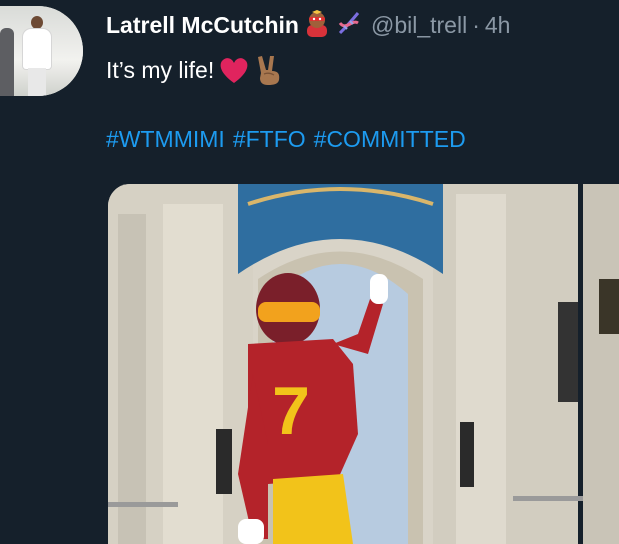 This screenshot has height=544, width=619. Describe the element at coordinates (313, 509) in the screenshot. I see `player-pants` at that location.